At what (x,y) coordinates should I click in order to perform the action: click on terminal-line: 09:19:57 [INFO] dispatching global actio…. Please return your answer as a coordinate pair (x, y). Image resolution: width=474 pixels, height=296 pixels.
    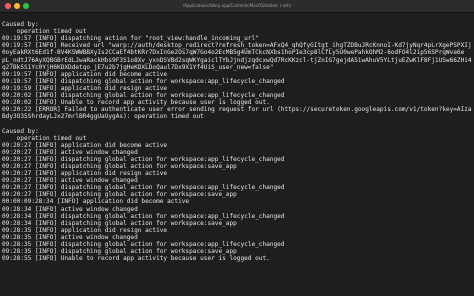
    Looking at the image, I should click on (143, 81).